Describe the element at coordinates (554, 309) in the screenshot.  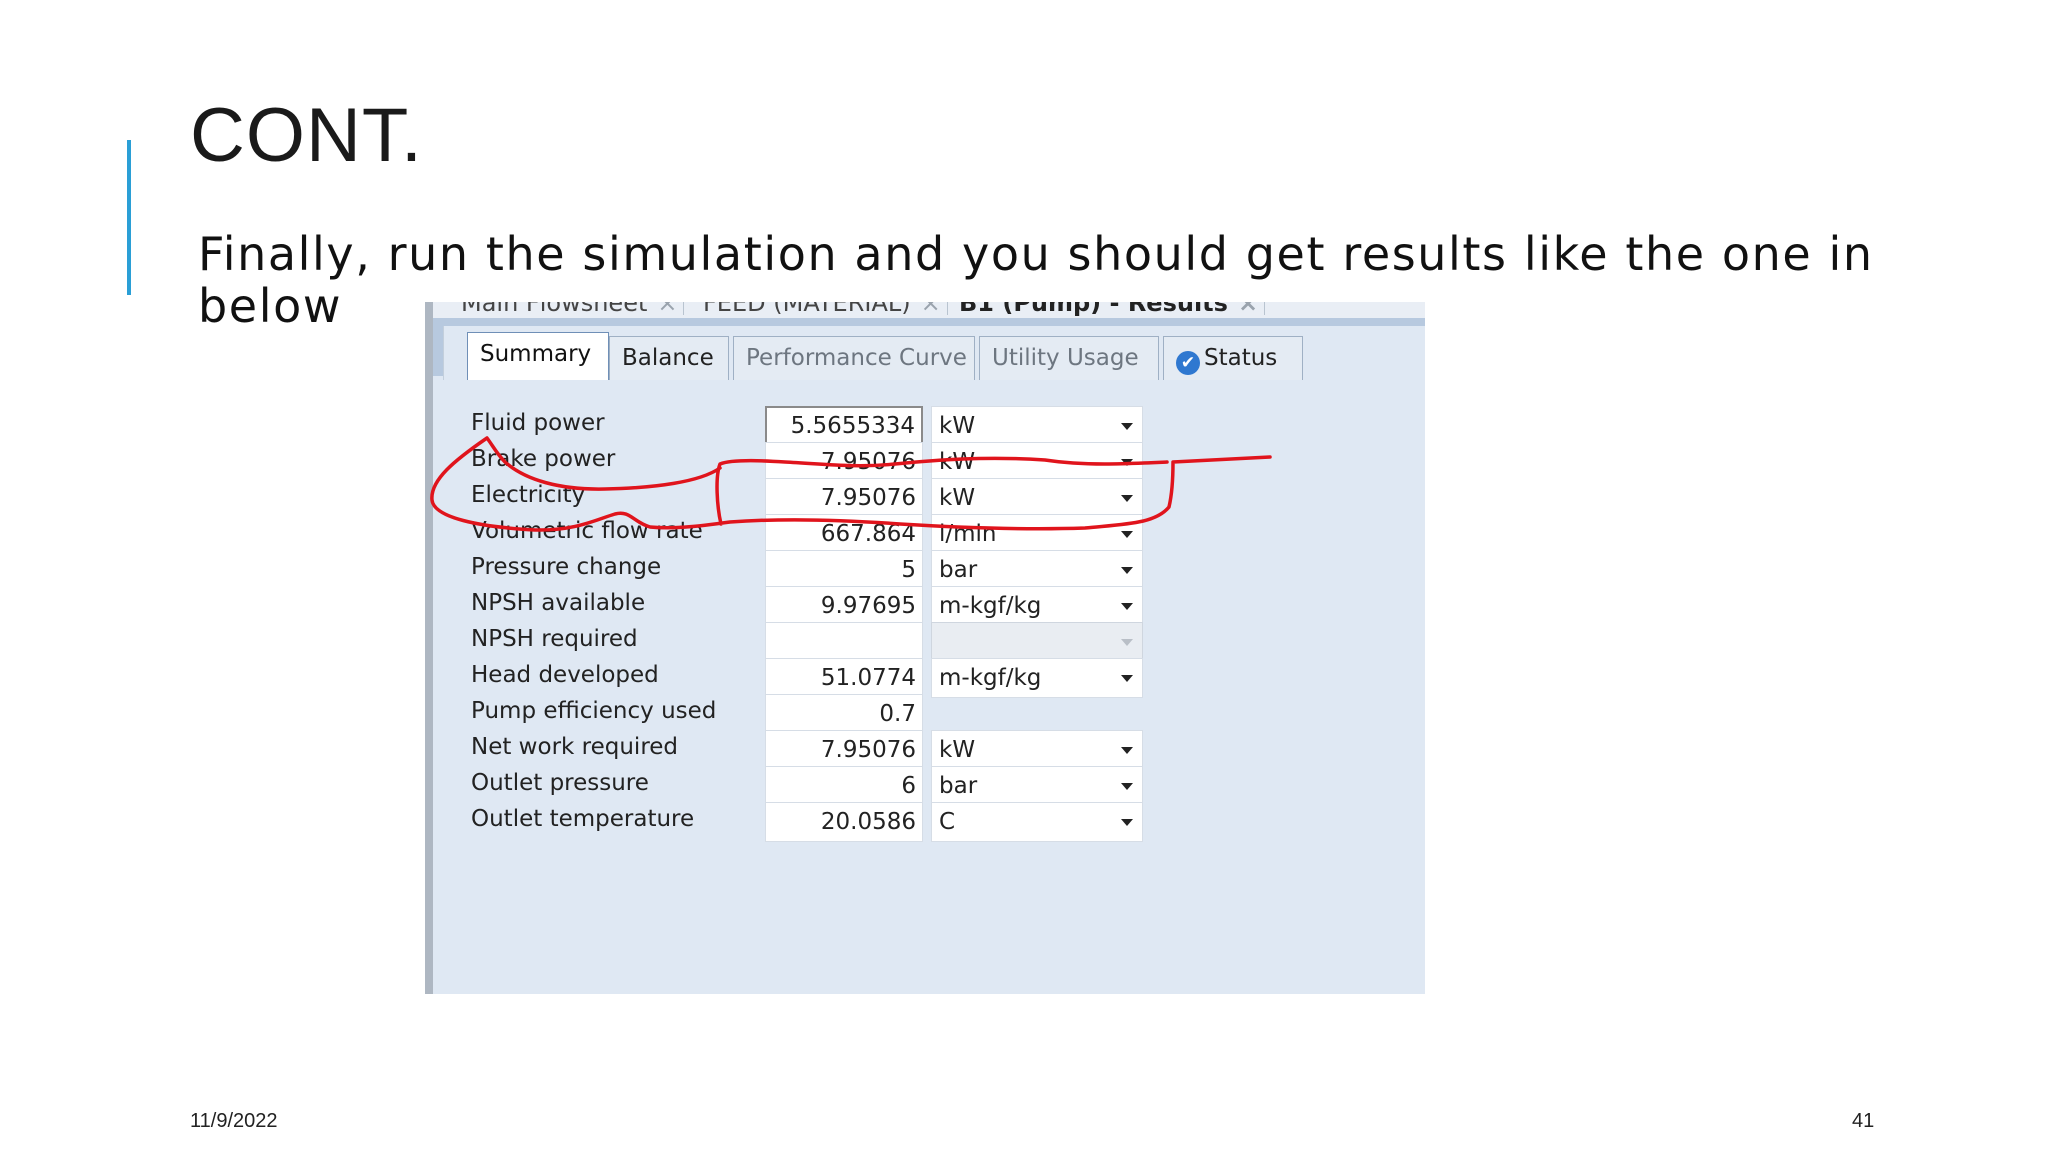
I see `document-tab-label: Main Flowsheet` at that location.